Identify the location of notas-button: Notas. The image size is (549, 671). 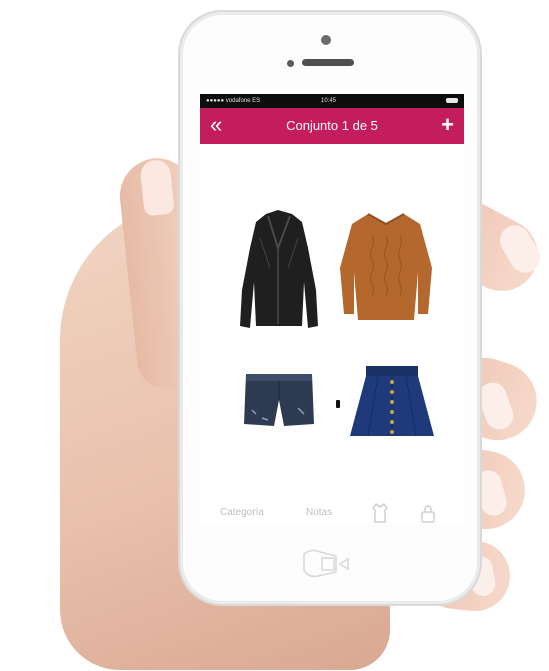
(319, 512).